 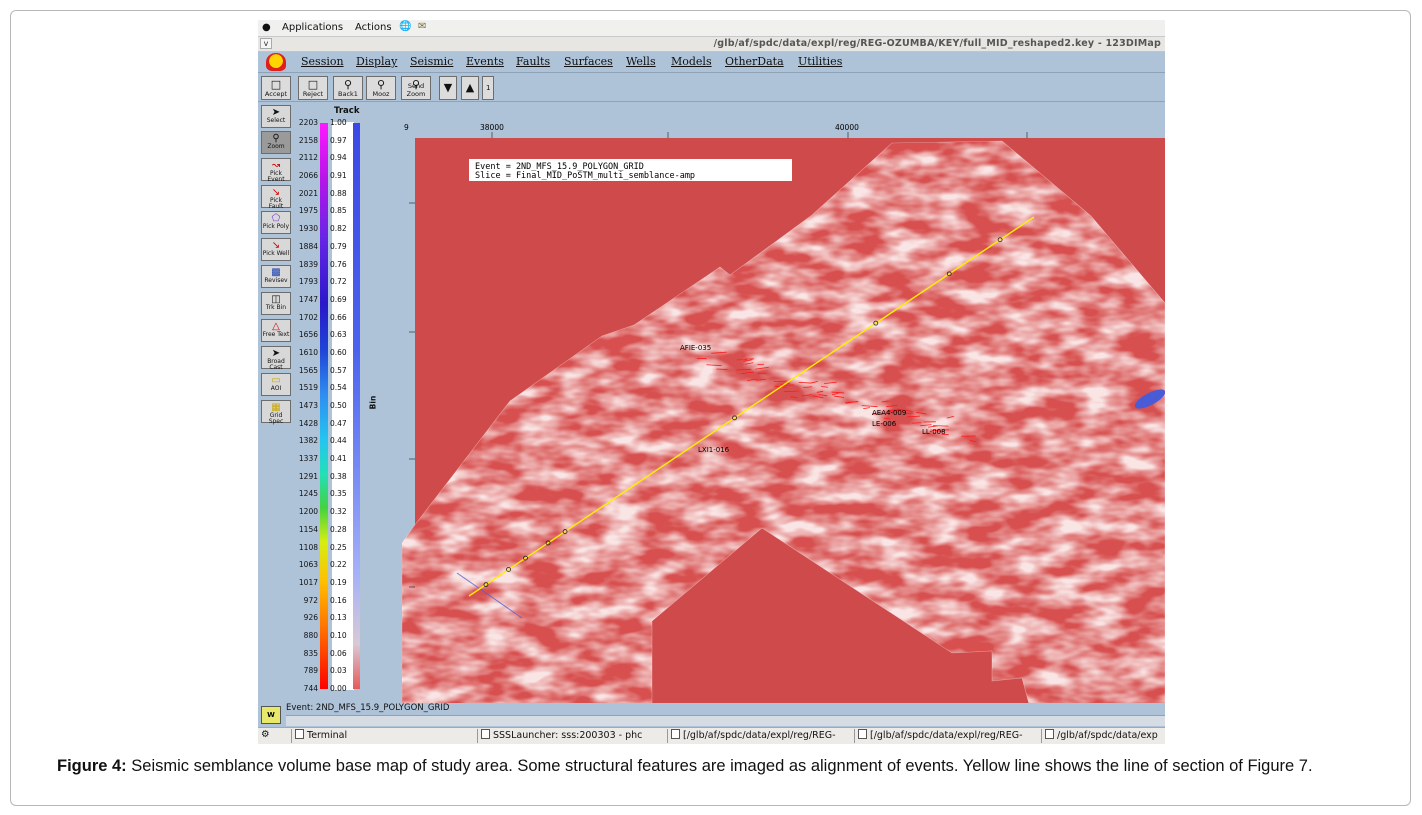 I want to click on menu-seismic: Seismic, so click(x=431, y=61).